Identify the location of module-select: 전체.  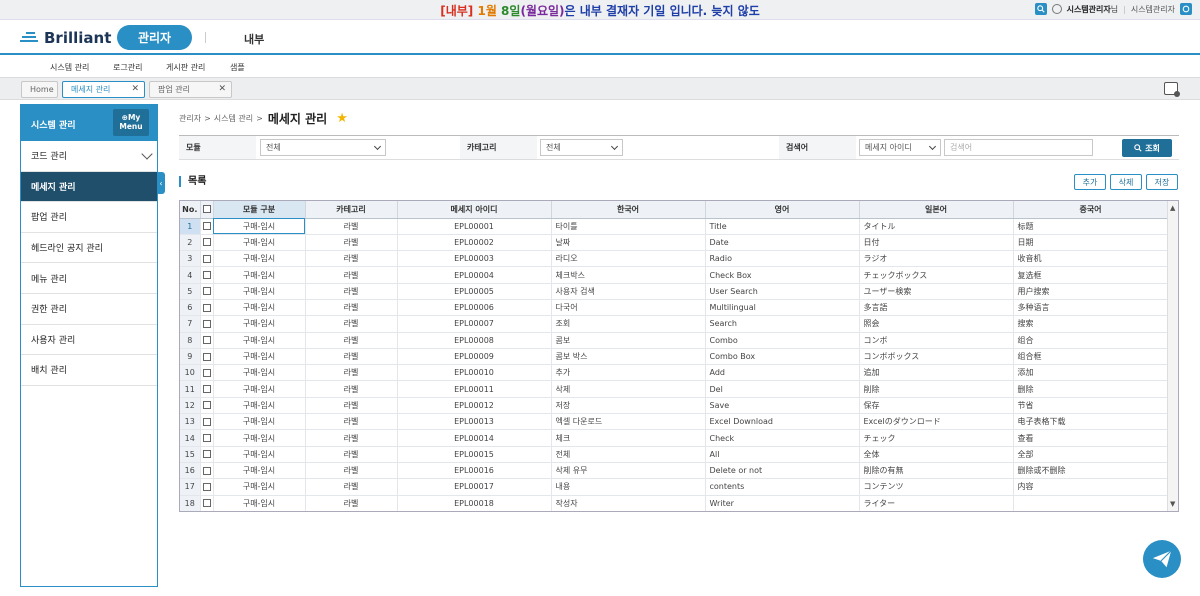
(323, 147).